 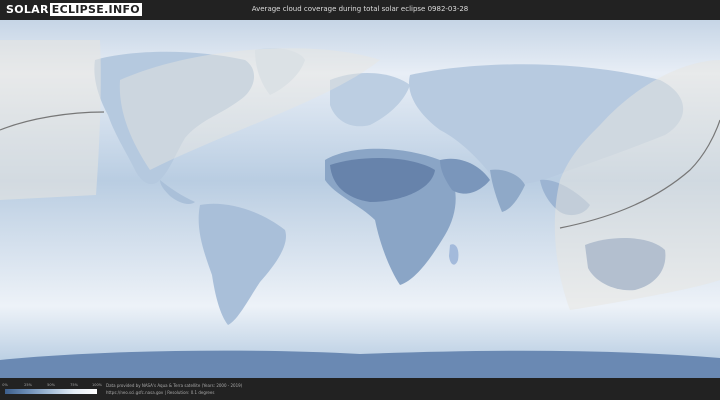 I want to click on legend-tick: 75%, so click(x=74, y=385).